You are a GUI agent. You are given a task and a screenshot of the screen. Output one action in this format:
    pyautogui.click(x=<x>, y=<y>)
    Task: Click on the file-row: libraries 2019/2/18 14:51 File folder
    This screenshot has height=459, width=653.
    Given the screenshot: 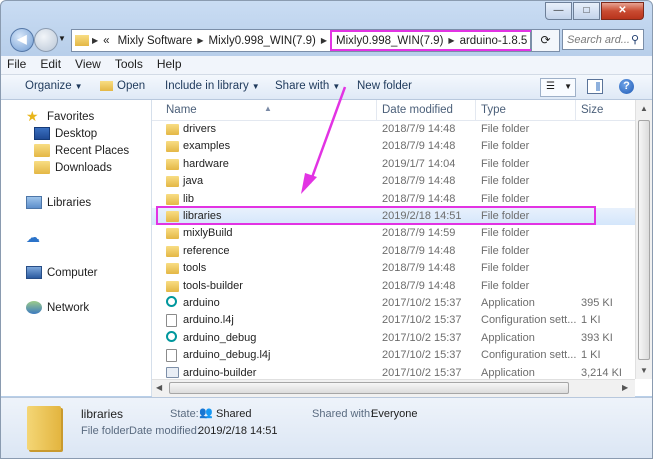 What is the action you would take?
    pyautogui.click(x=393, y=215)
    